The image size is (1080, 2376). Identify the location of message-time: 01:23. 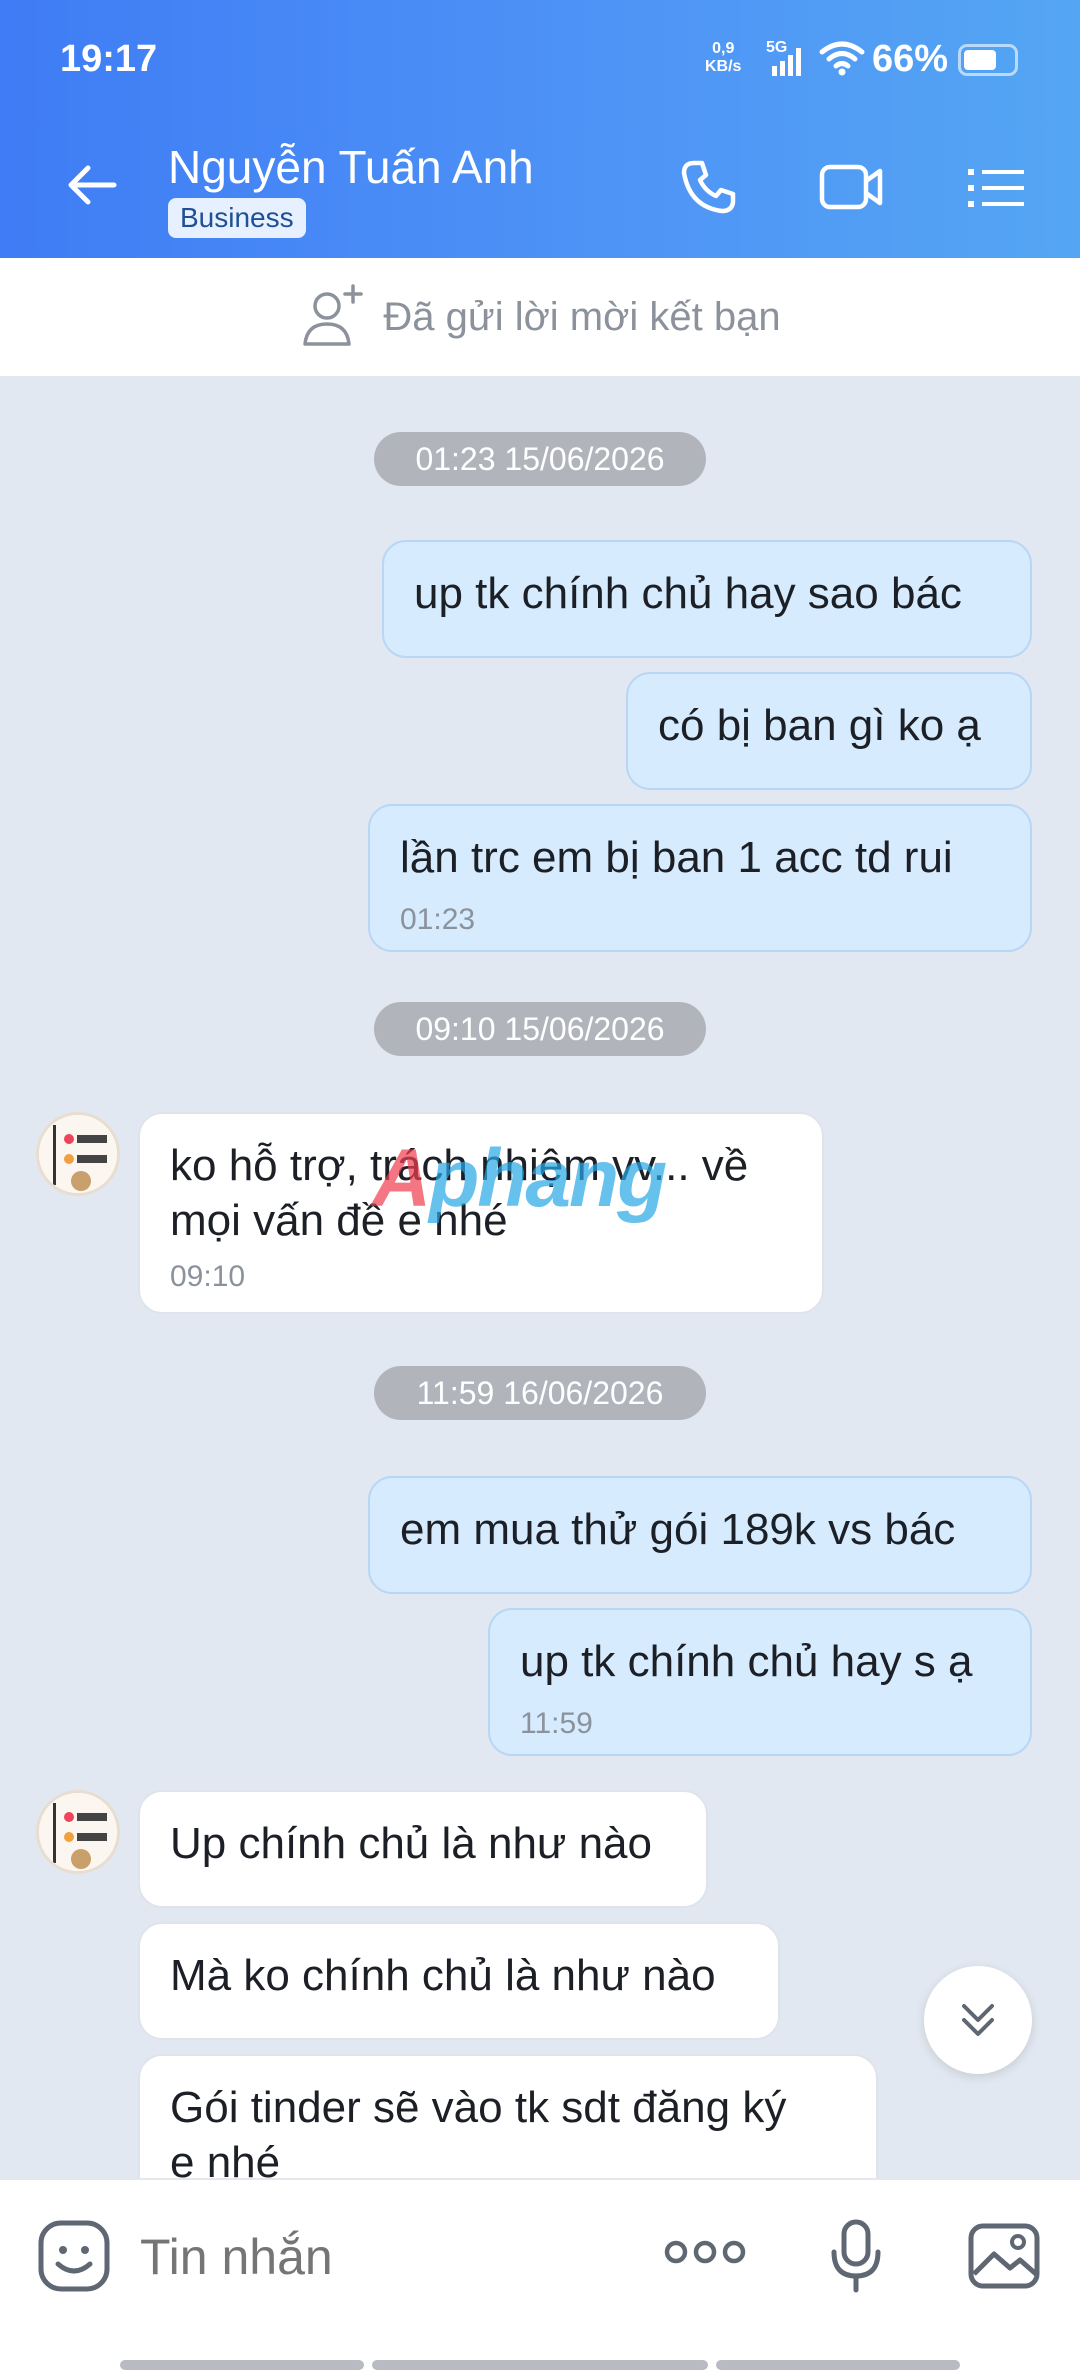
(438, 919).